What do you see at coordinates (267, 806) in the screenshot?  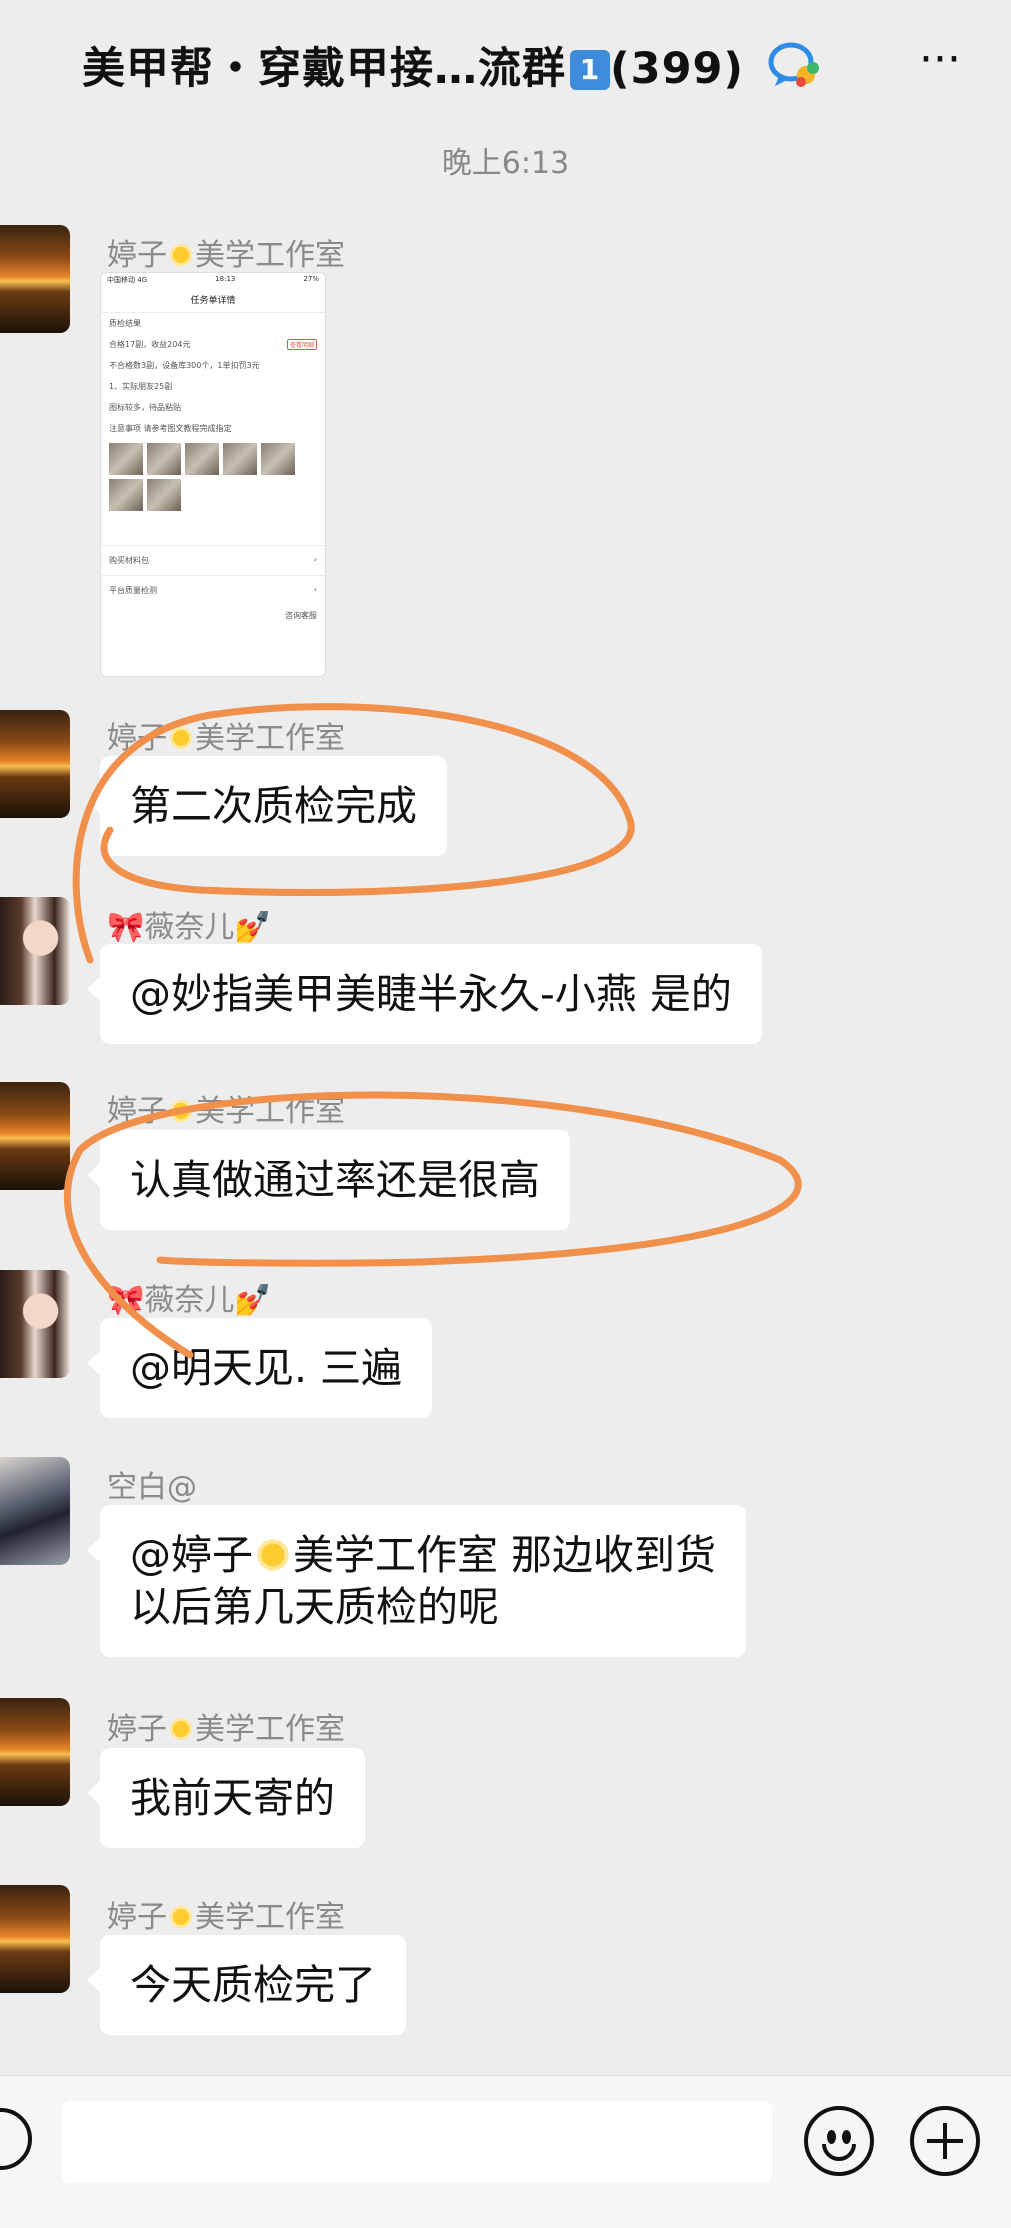 I see `message-bubble: 第二次质检完成` at bounding box center [267, 806].